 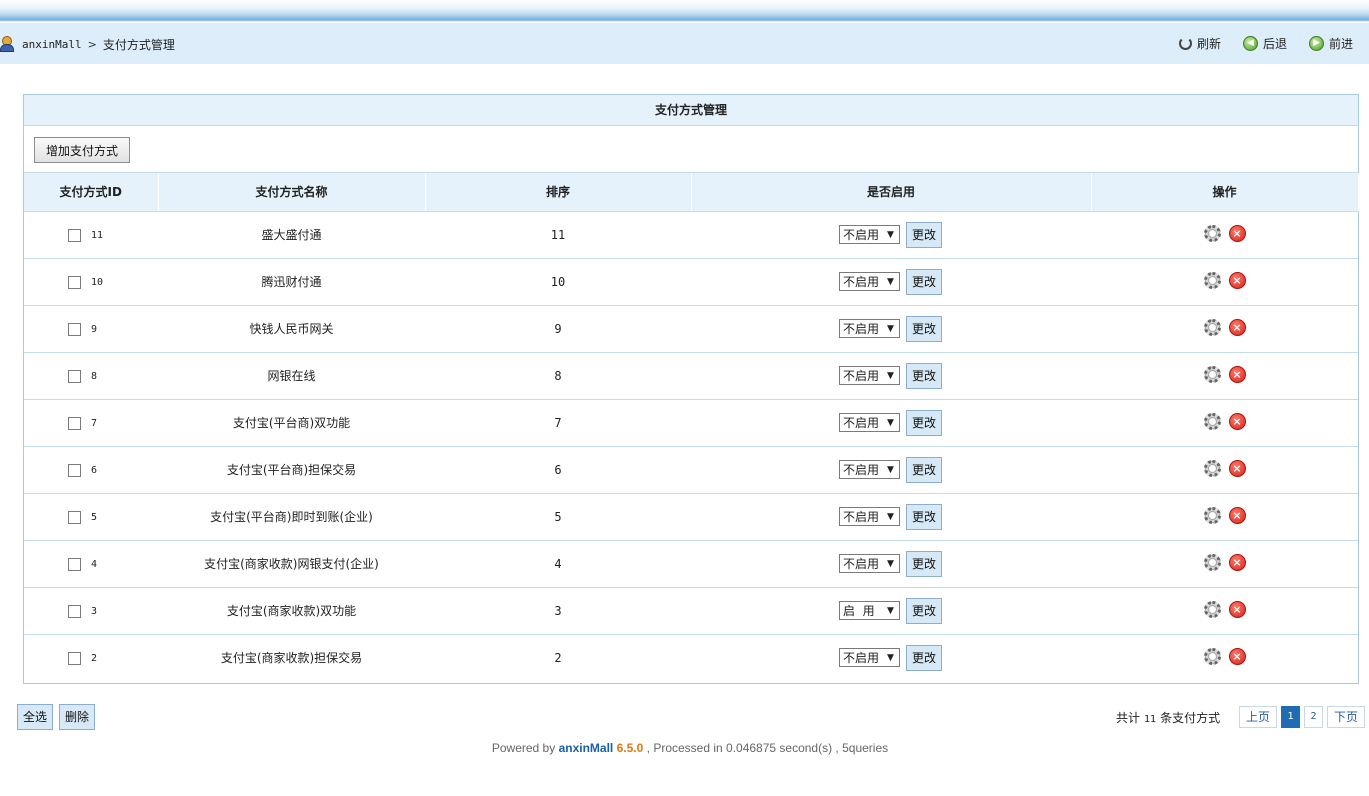 What do you see at coordinates (558, 423) in the screenshot?
I see `row-sort: 7` at bounding box center [558, 423].